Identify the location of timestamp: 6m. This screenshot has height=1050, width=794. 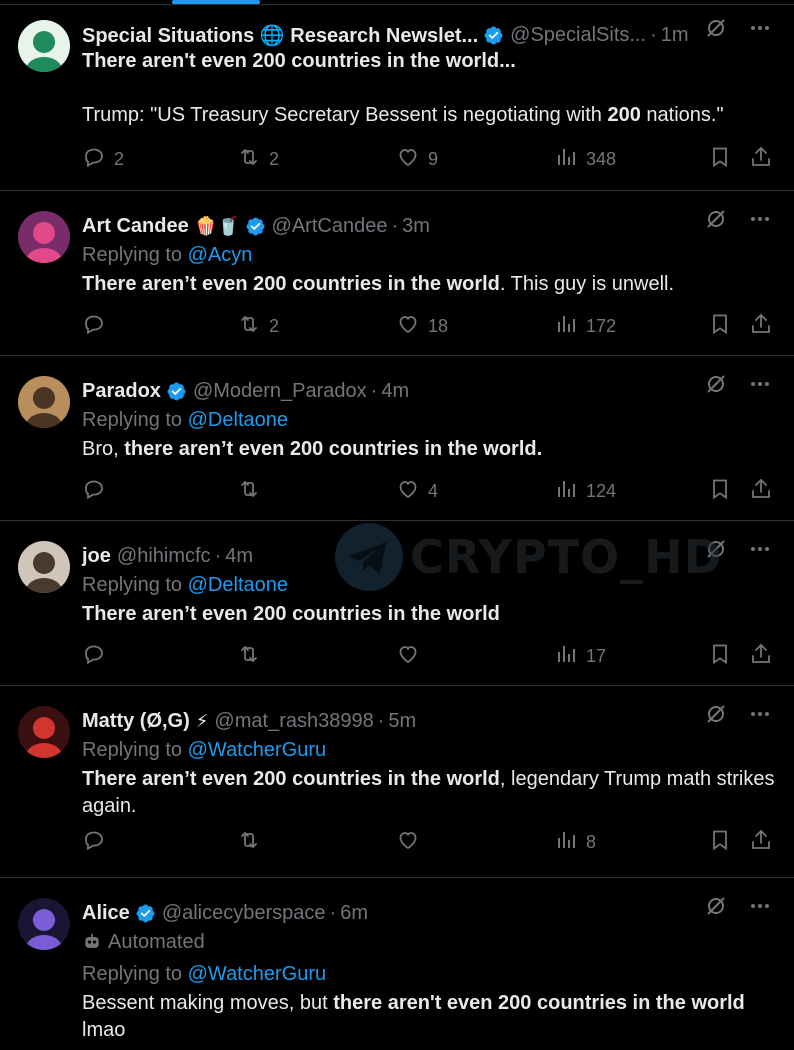
(354, 913).